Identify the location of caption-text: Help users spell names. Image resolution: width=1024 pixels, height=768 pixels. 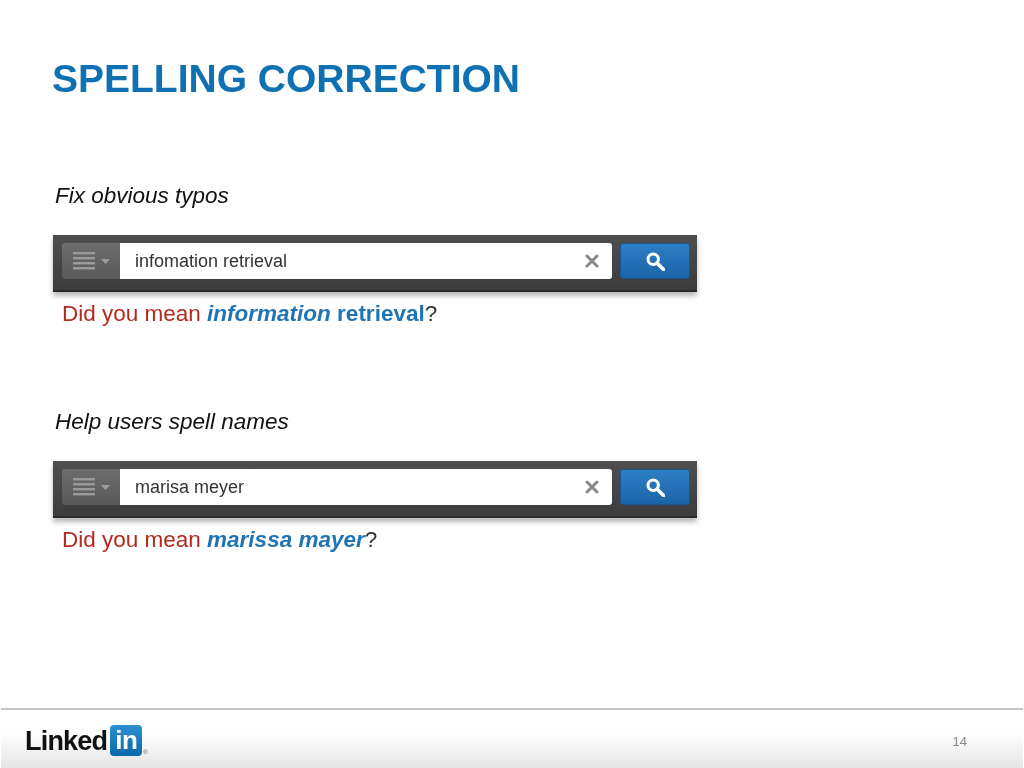
(172, 422).